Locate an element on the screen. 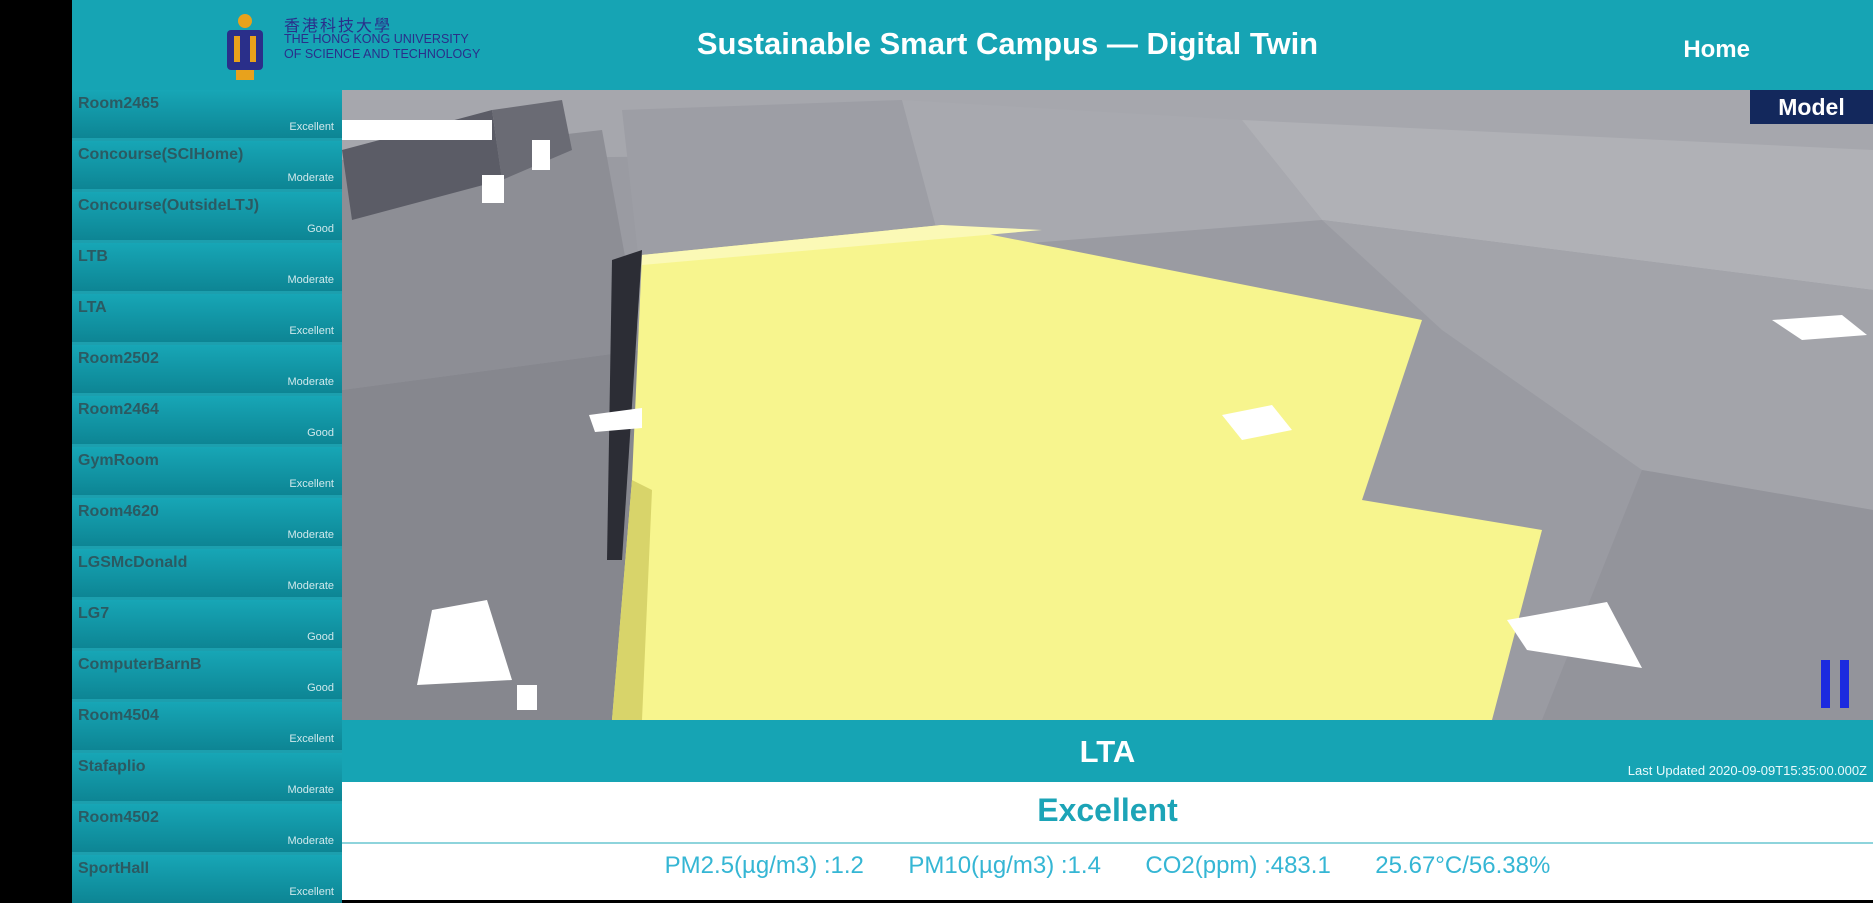 This screenshot has height=903, width=1873. model-button: Model is located at coordinates (1811, 107).